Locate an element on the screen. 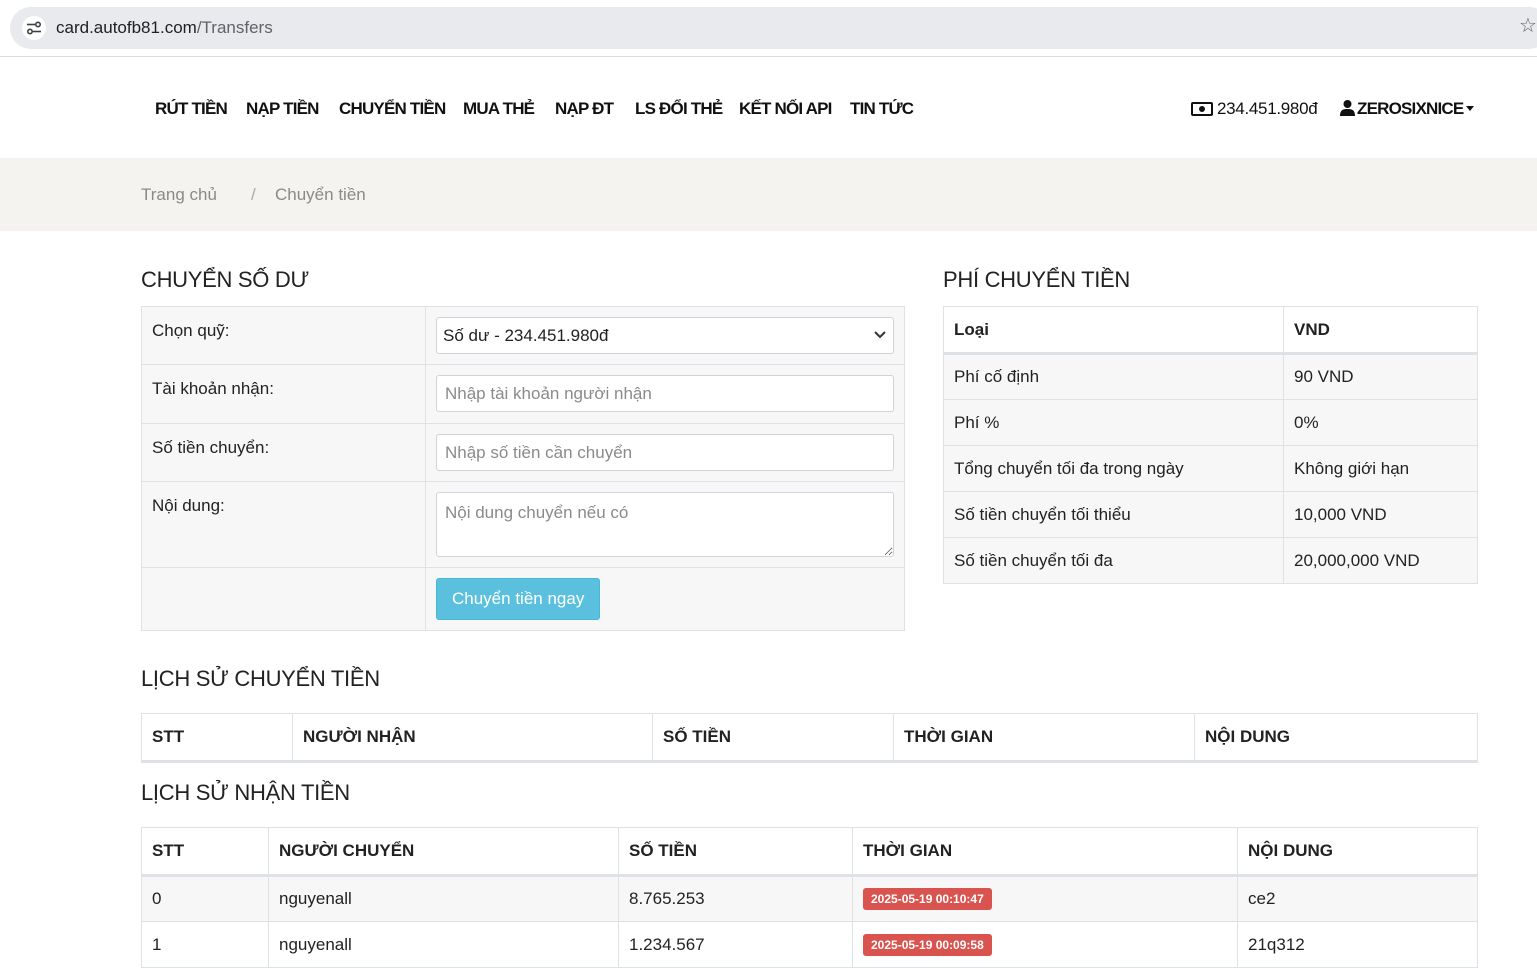 This screenshot has width=1537, height=968. url-path: /Transfers is located at coordinates (234, 27).